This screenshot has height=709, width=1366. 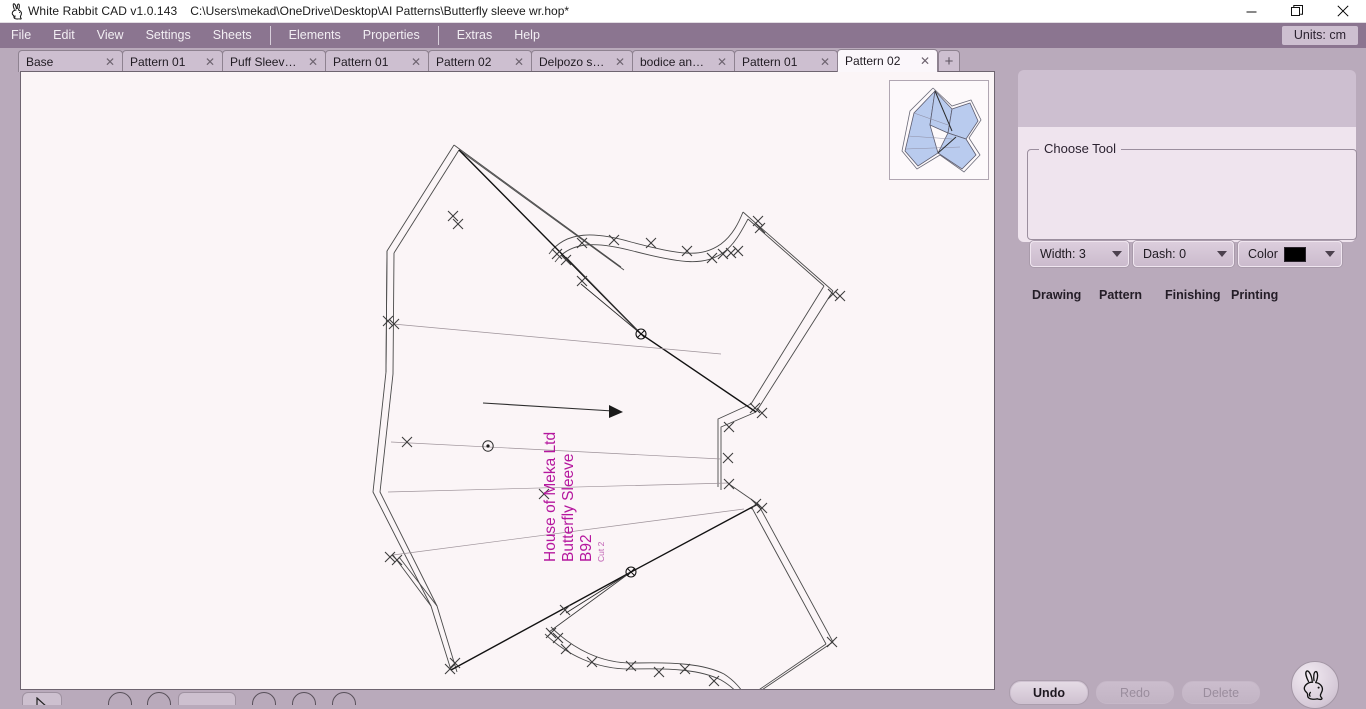 I want to click on zoom-level-field, so click(x=207, y=698).